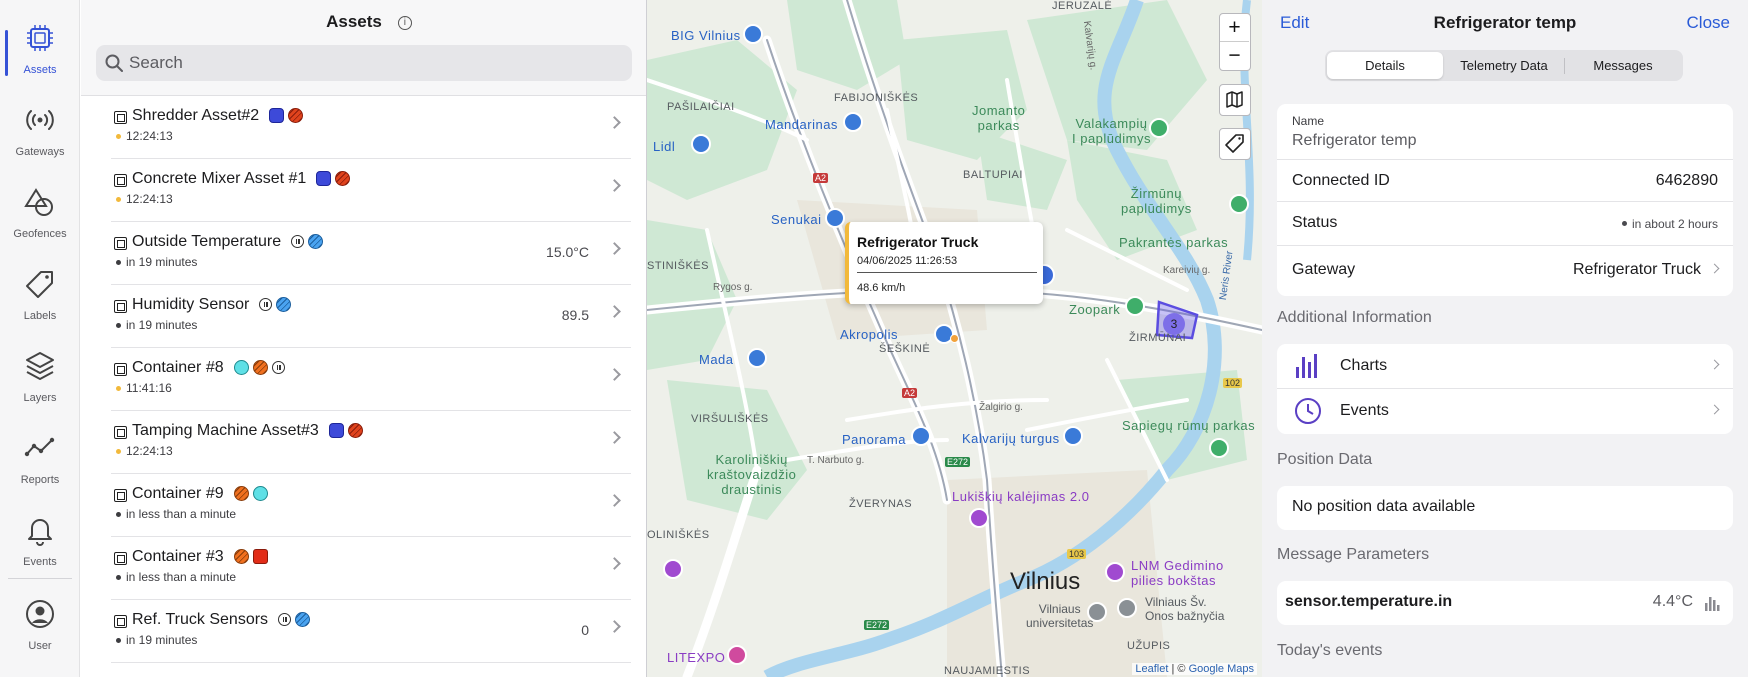  Describe the element at coordinates (162, 325) in the screenshot. I see `asset-status: in 19 minutes` at that location.